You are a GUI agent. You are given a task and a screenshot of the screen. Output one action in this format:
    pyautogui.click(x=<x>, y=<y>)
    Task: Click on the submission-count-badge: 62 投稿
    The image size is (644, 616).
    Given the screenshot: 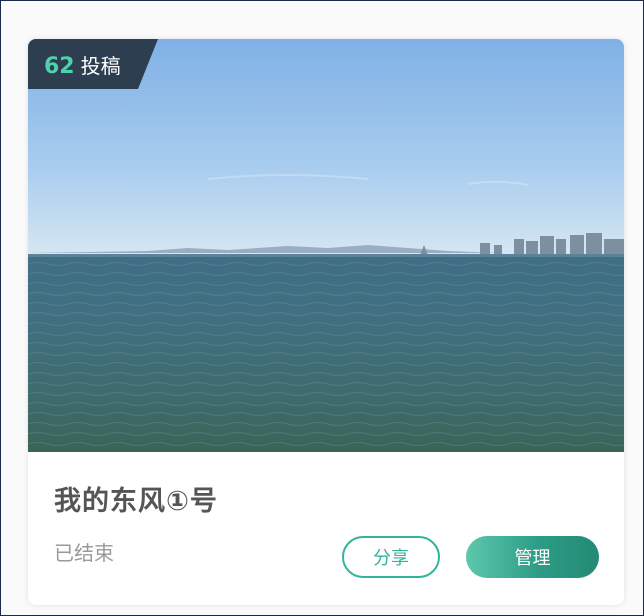 What is the action you would take?
    pyautogui.click(x=93, y=64)
    